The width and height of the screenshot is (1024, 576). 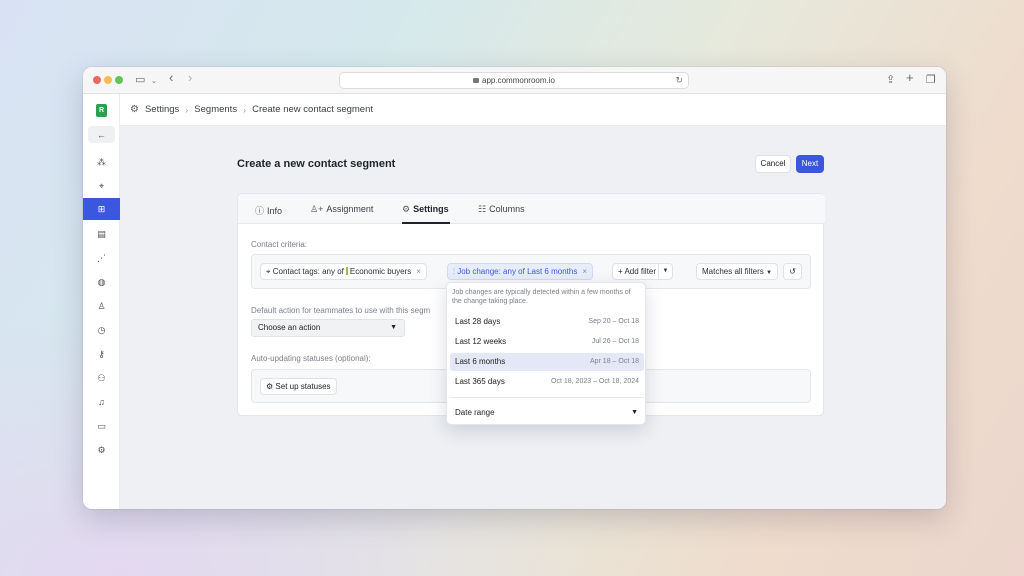 What do you see at coordinates (773, 164) in the screenshot?
I see `cancel-button: Cancel` at bounding box center [773, 164].